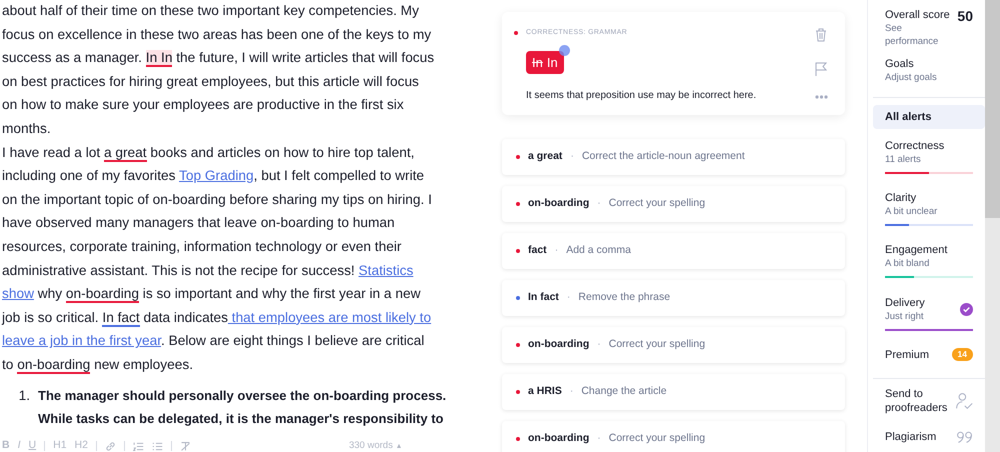 The image size is (1000, 452). What do you see at coordinates (918, 15) in the screenshot?
I see `score-label: Overall score` at bounding box center [918, 15].